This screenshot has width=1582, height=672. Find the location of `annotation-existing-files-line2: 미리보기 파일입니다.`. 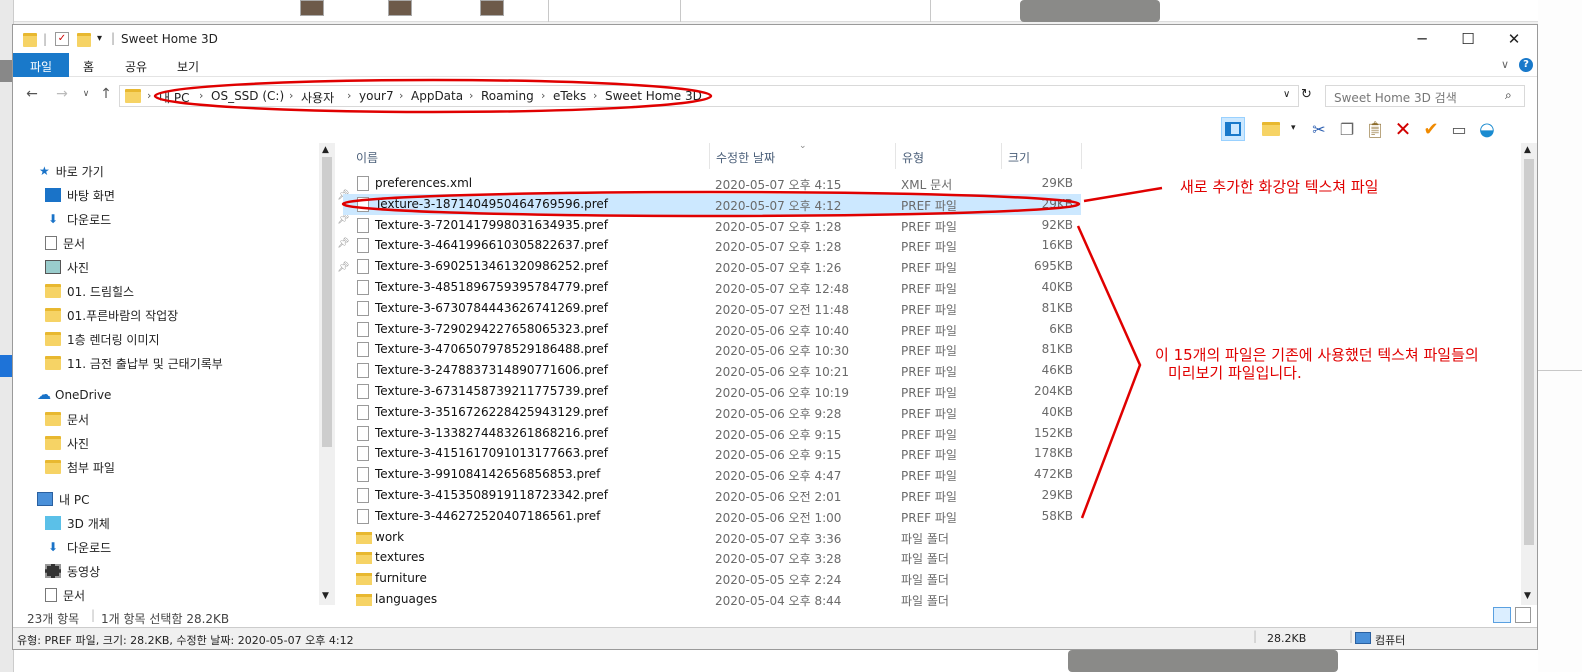

annotation-existing-files-line2: 미리보기 파일입니다. is located at coordinates (1235, 373).